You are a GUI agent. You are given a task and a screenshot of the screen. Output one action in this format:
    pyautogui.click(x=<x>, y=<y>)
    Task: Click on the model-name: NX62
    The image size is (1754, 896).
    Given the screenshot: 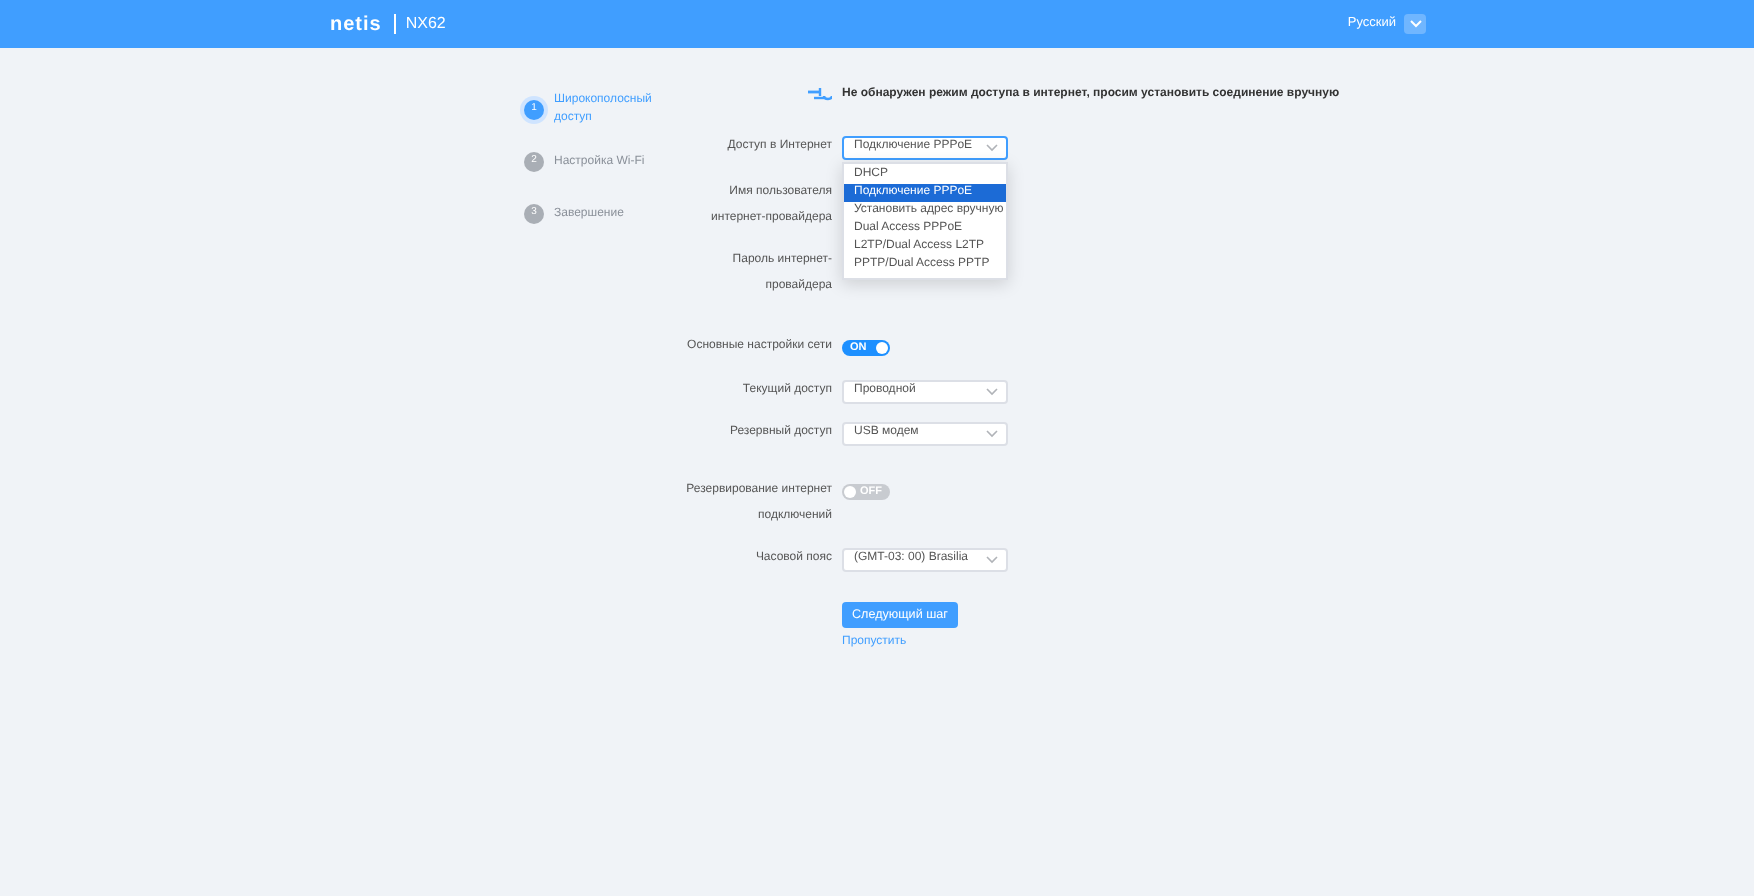 What is the action you would take?
    pyautogui.click(x=419, y=24)
    